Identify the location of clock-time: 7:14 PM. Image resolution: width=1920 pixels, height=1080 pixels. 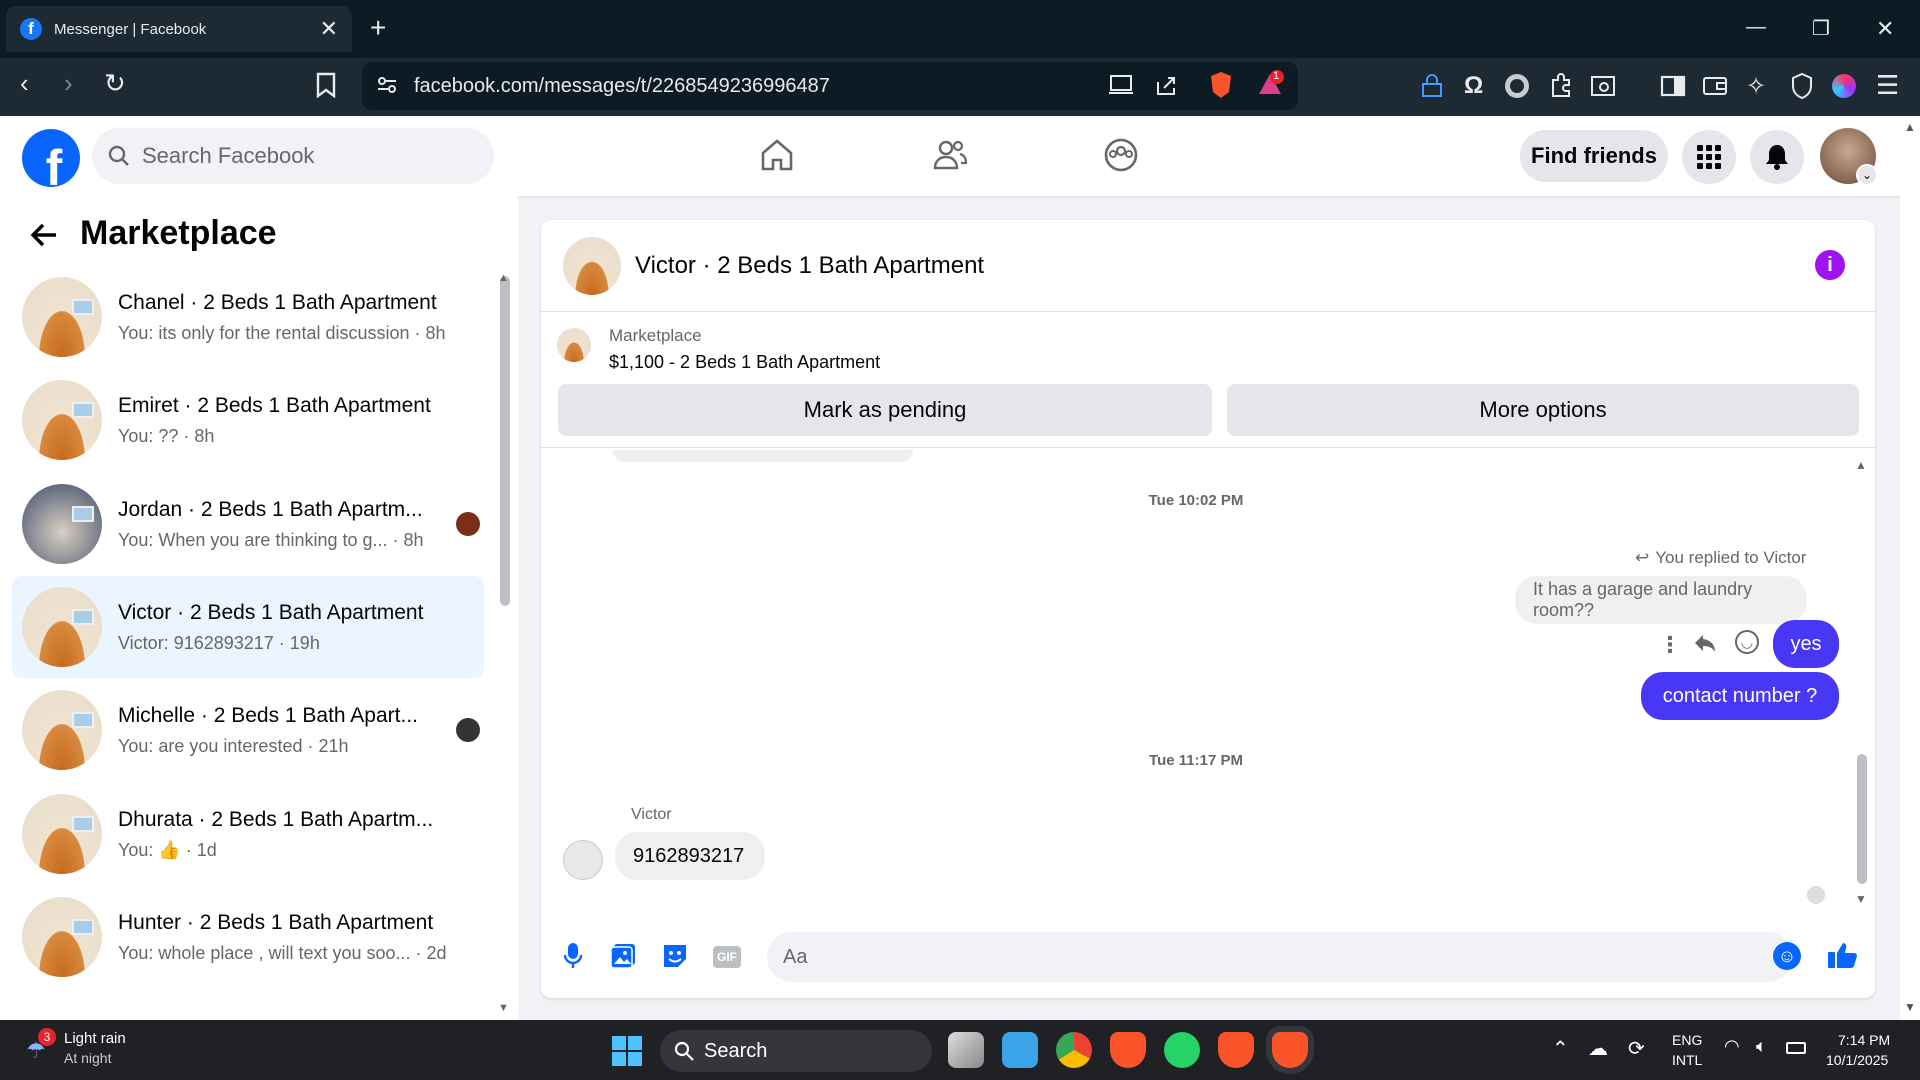
(1864, 1040).